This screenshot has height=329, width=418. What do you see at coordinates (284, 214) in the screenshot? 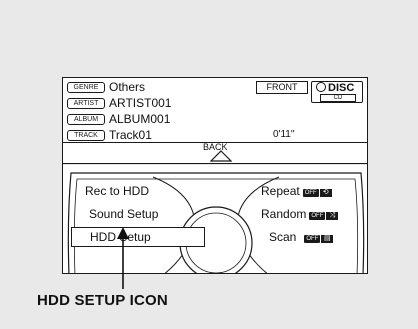
I see `random-label: Random` at bounding box center [284, 214].